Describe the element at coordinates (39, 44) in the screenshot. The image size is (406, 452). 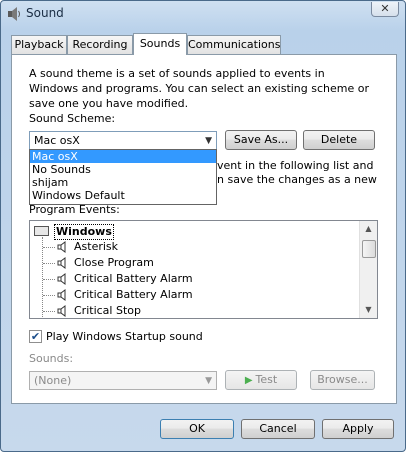
I see `tab-playback: Playback` at that location.